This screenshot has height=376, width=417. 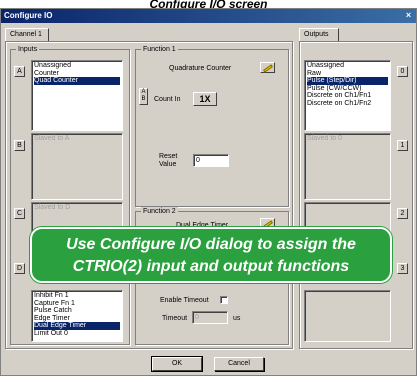 What do you see at coordinates (19, 213) in the screenshot?
I see `input-c-button: C` at bounding box center [19, 213].